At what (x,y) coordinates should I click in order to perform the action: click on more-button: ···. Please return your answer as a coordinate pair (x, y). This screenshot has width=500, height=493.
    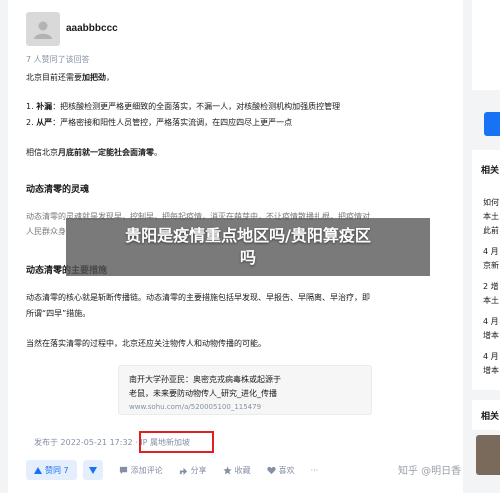
    Looking at the image, I should click on (315, 470).